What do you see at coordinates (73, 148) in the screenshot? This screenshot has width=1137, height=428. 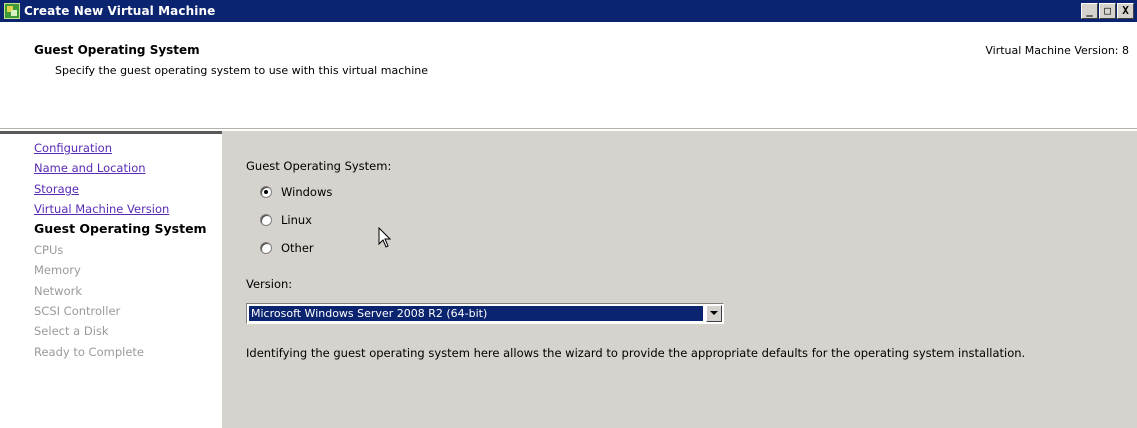 I see `step-configuration: Configuration` at bounding box center [73, 148].